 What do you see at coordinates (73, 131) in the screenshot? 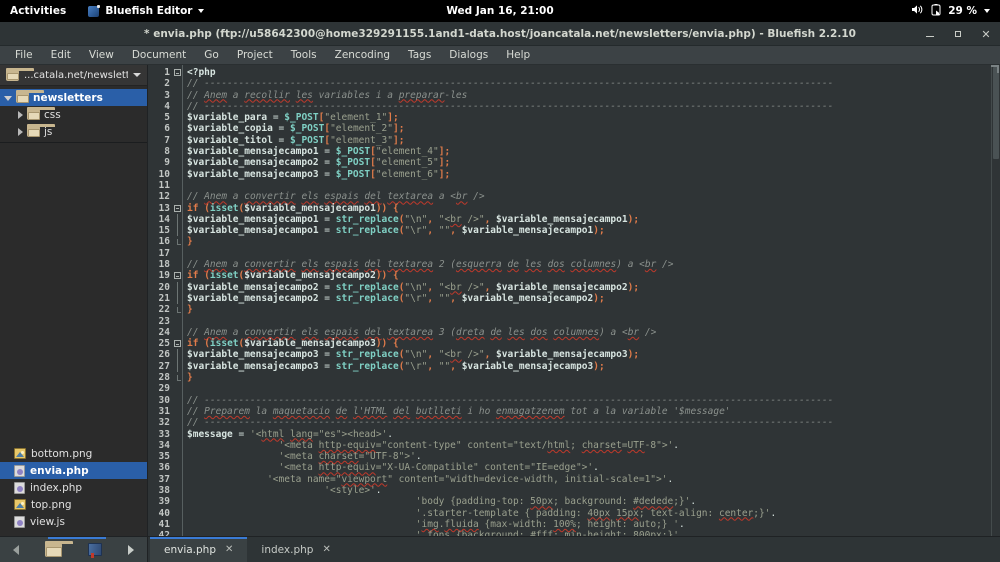
I see `tree-item-js: js` at bounding box center [73, 131].